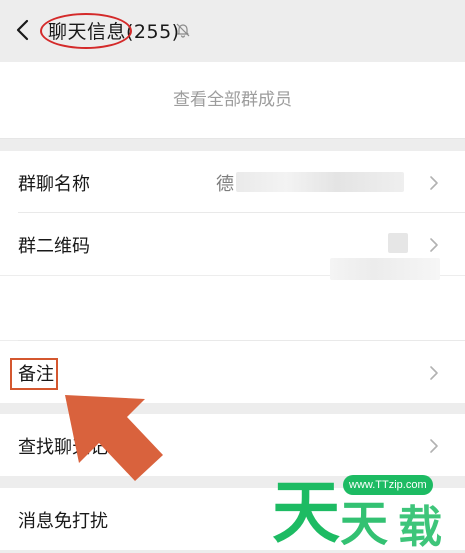 The width and height of the screenshot is (465, 553). Describe the element at coordinates (54, 246) in the screenshot. I see `group-qr-label: 群二维码` at that location.